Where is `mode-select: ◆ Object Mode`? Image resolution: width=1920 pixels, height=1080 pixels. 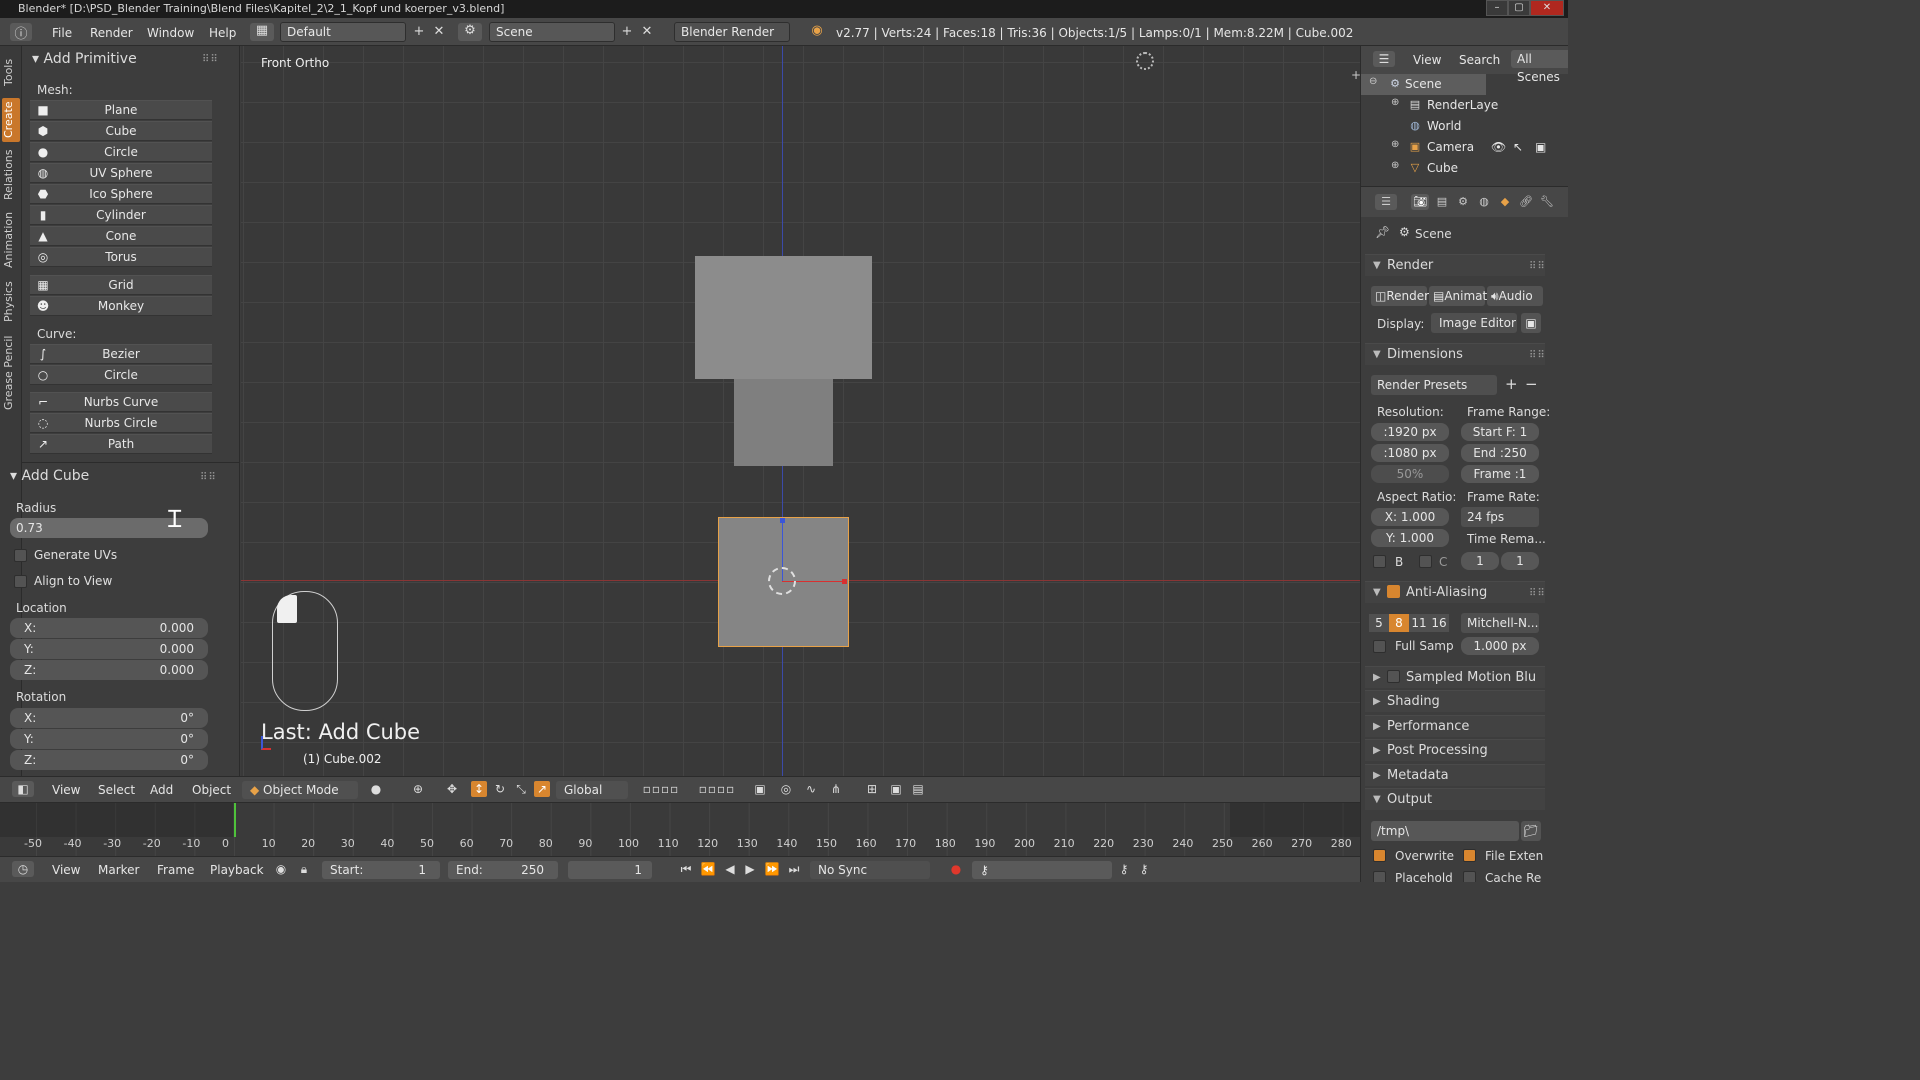 mode-select: ◆ Object Mode is located at coordinates (300, 790).